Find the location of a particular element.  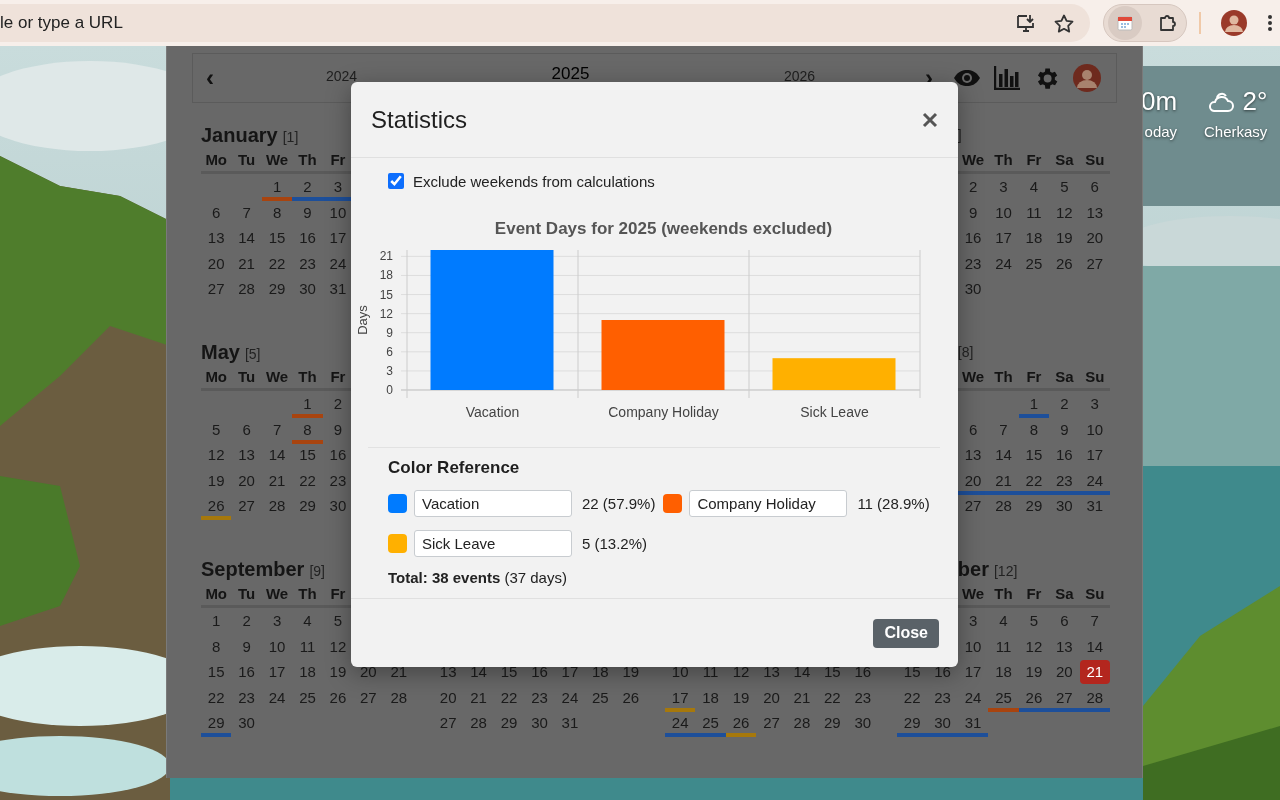

category-name-field: Sick Leave is located at coordinates (493, 543).